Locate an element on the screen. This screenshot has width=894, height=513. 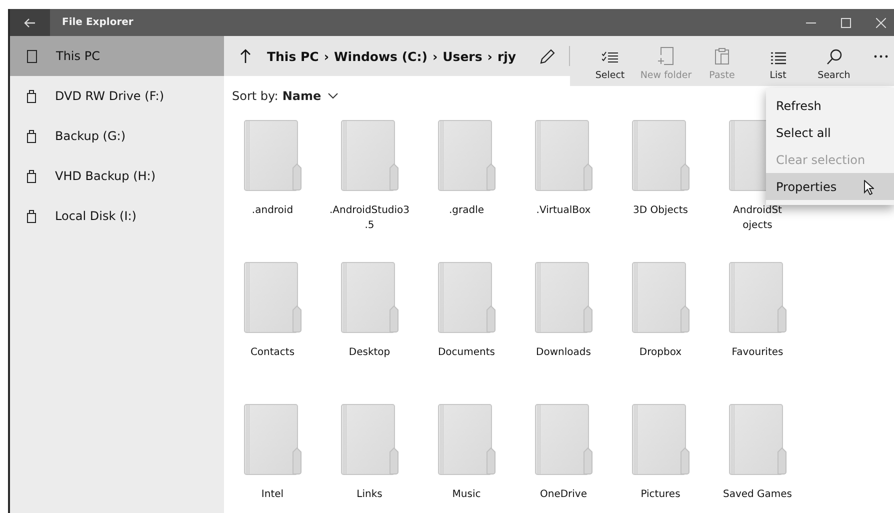
folder-name: Pictures is located at coordinates (660, 495).